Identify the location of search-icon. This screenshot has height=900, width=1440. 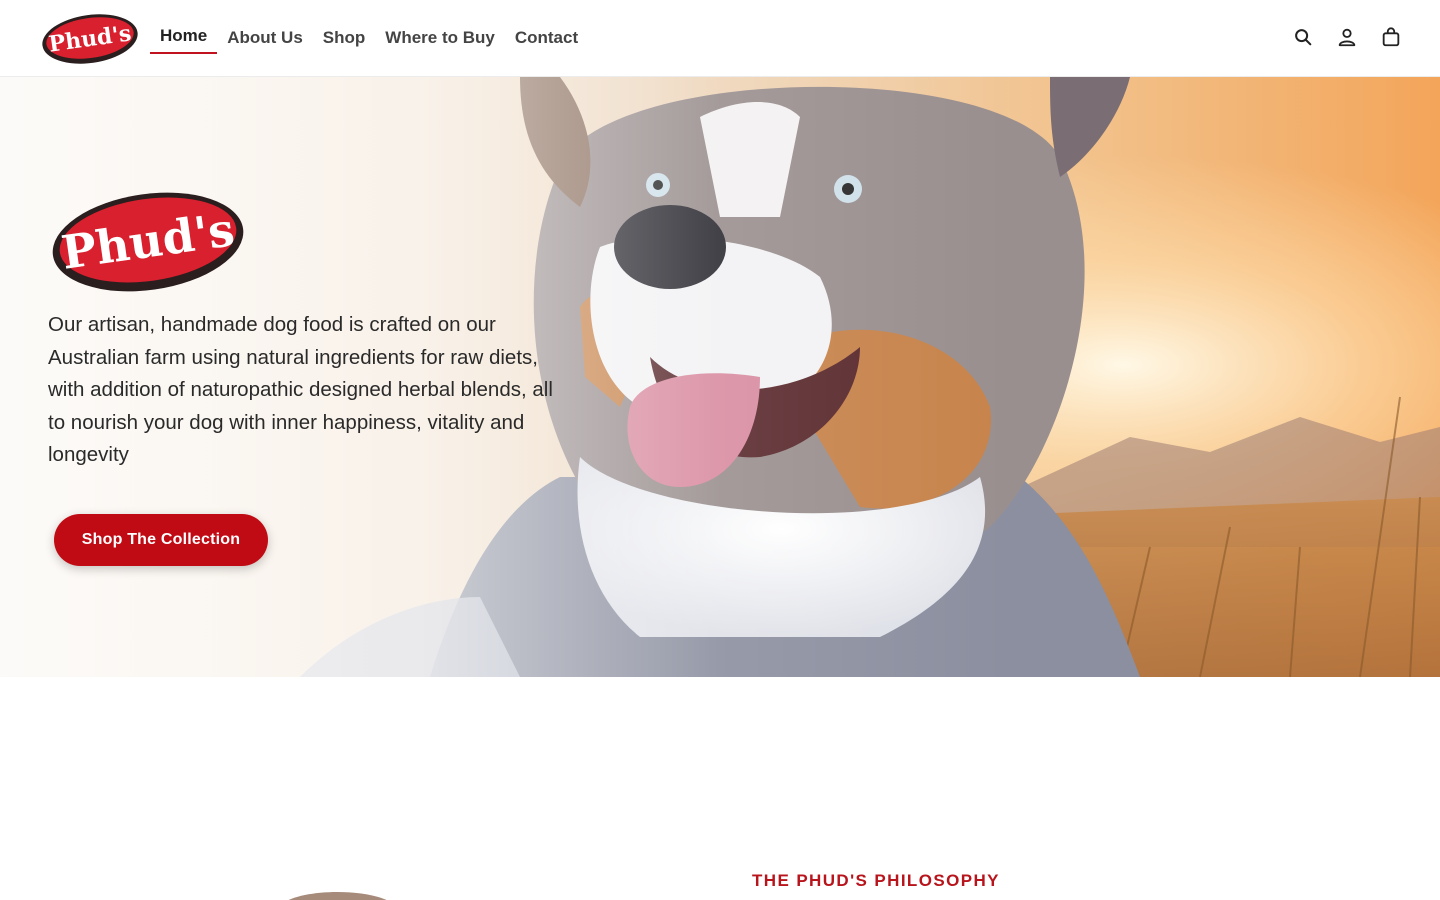
(1303, 37).